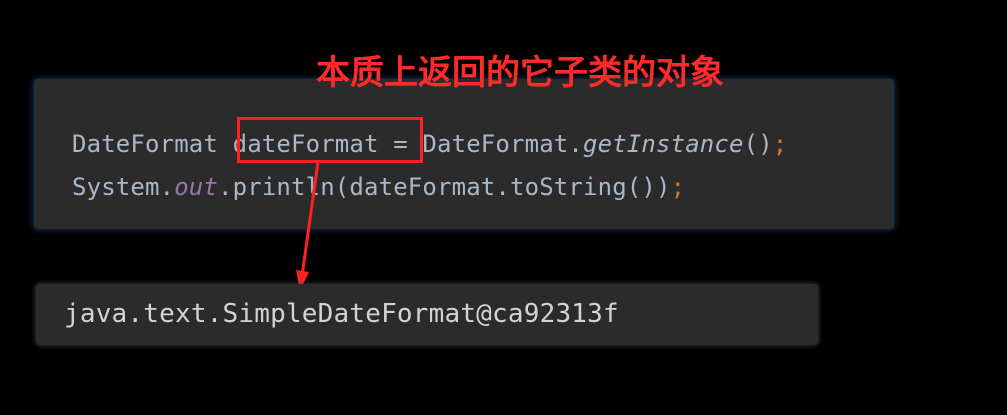 This screenshot has width=1007, height=415. I want to click on console-output-text: java.text.SimpleDateFormat@ca92313f, so click(341, 314).